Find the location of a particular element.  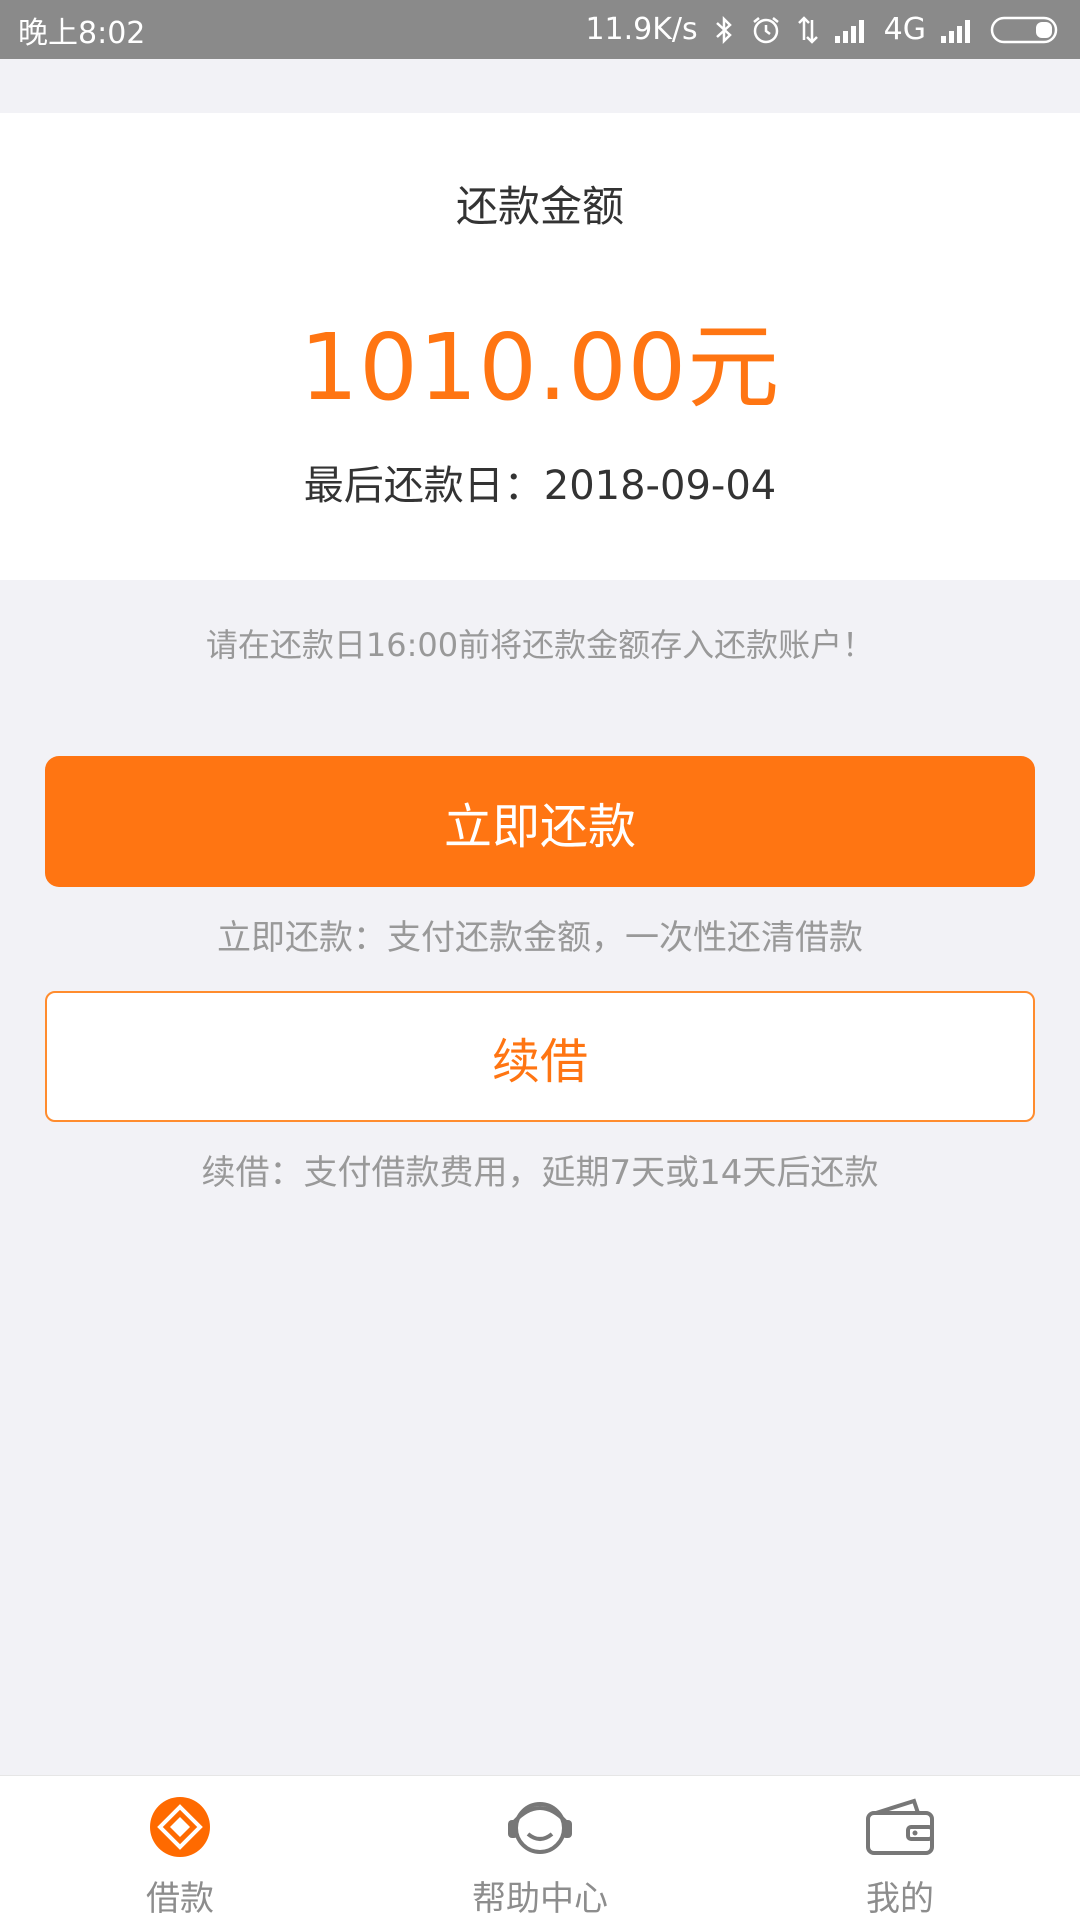

network-speed: 11.9K/s is located at coordinates (641, 29).